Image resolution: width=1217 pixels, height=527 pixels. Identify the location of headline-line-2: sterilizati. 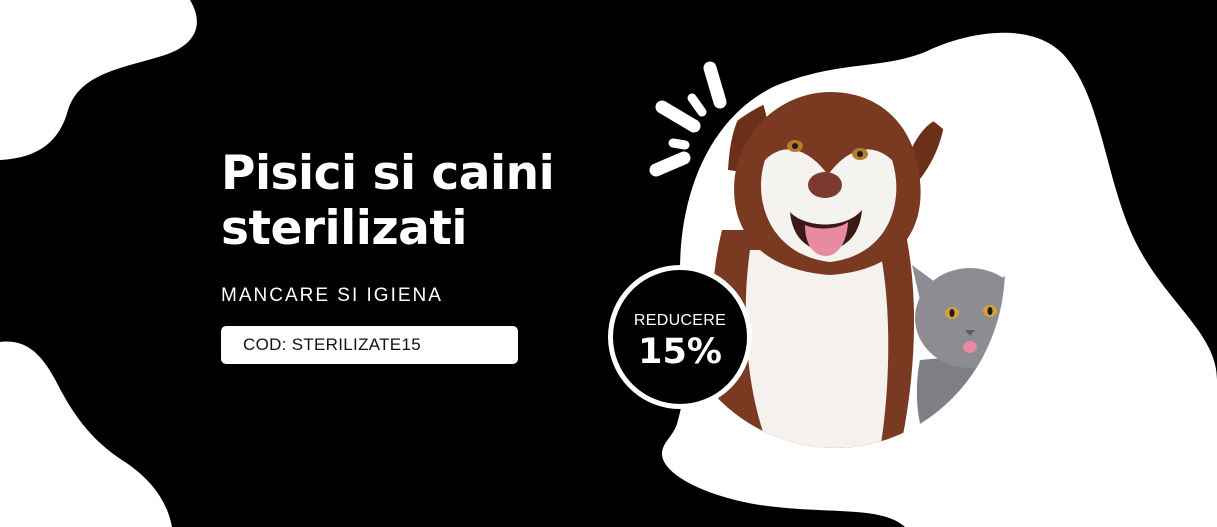
(344, 228).